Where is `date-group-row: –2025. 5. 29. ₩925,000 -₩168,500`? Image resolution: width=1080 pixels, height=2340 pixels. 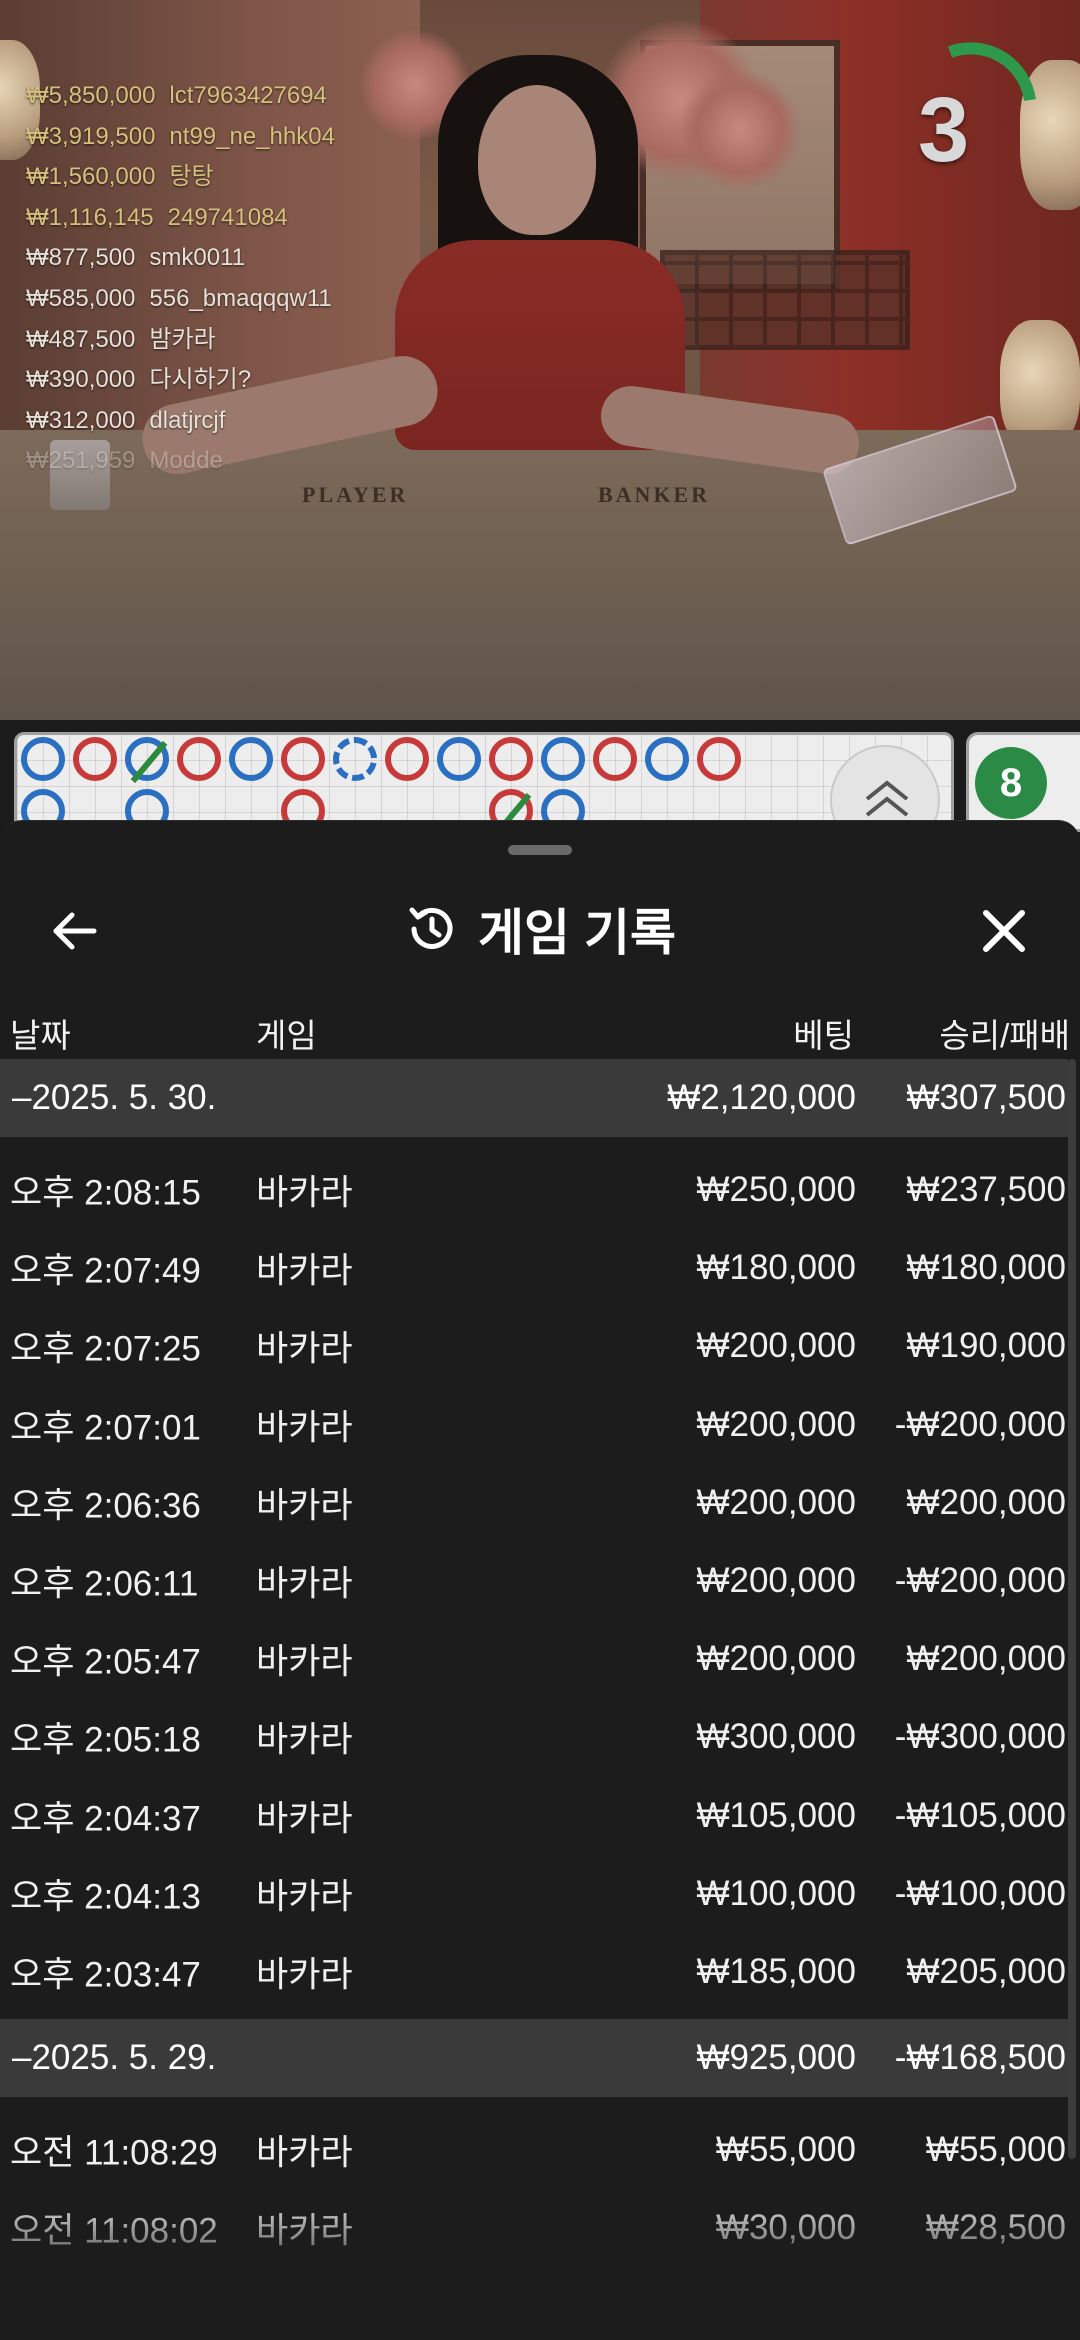
date-group-row: –2025. 5. 29. ₩925,000 -₩168,500 is located at coordinates (534, 2058).